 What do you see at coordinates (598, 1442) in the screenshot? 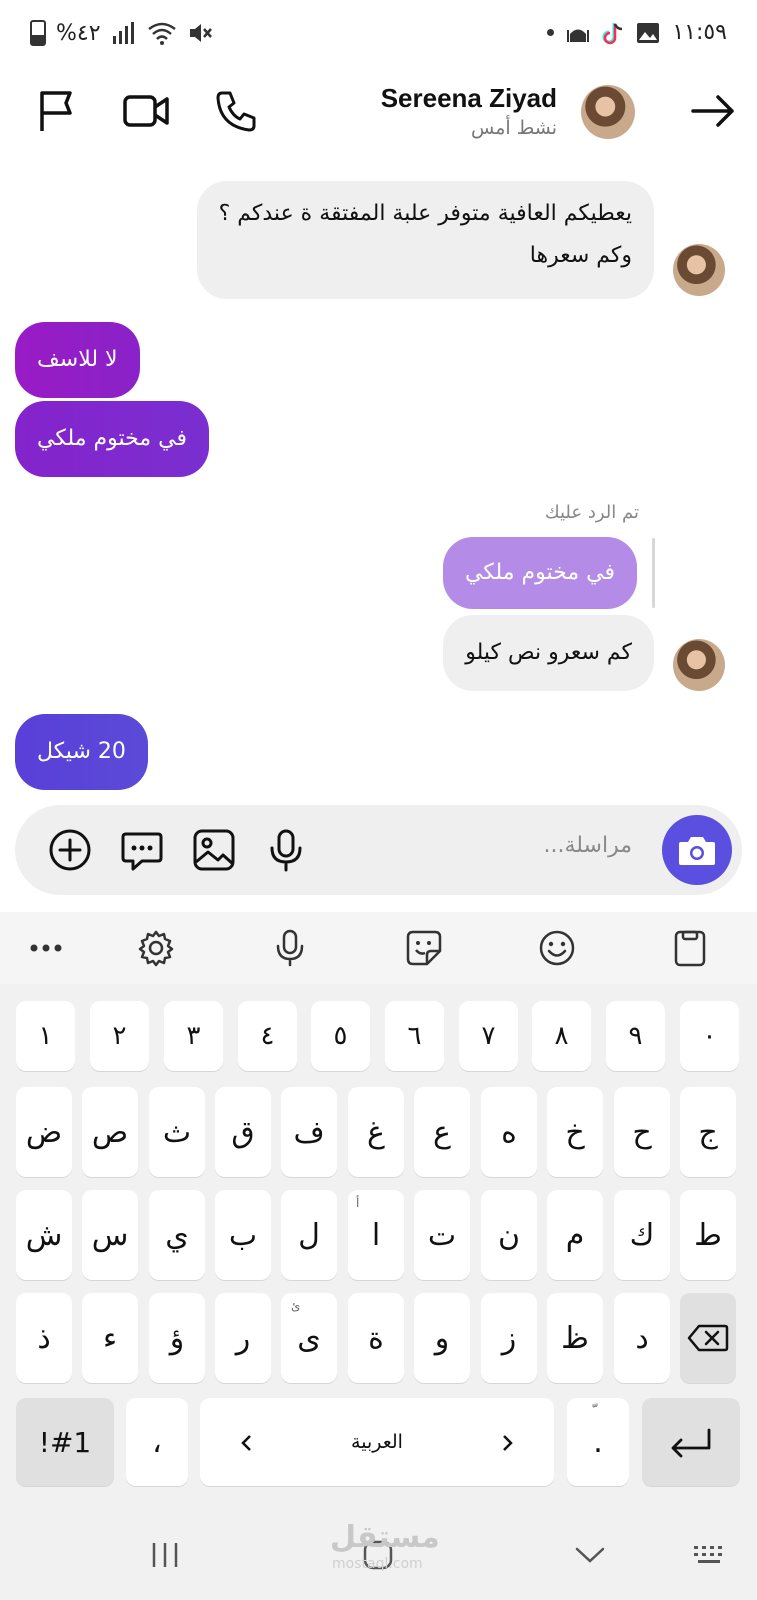
I see `period-key: . ّ` at bounding box center [598, 1442].